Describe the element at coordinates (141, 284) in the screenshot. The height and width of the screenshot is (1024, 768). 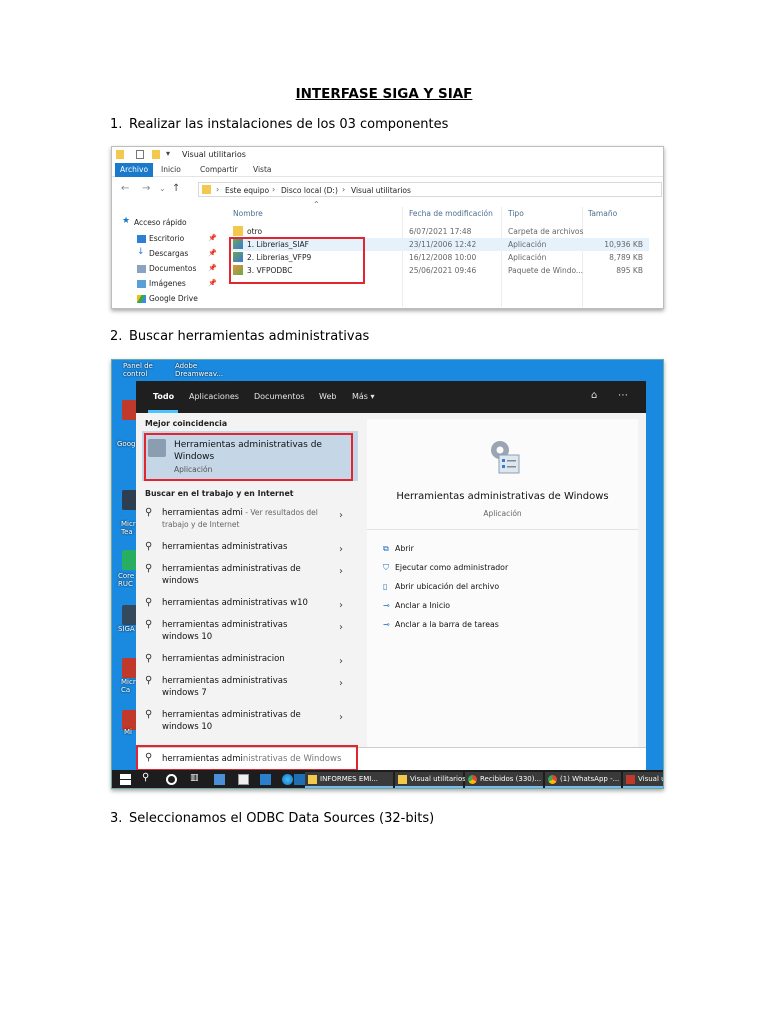
I see `pictures-icon` at that location.